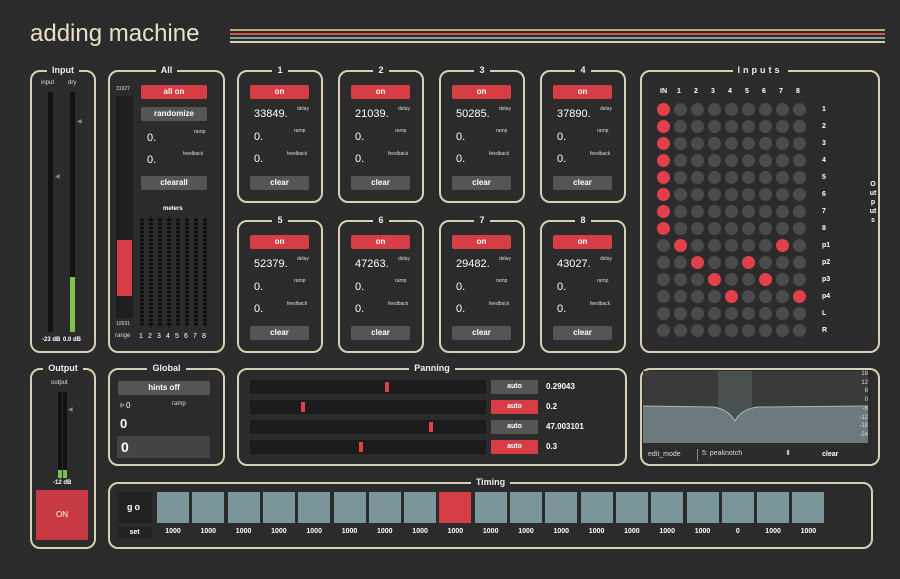 The width and height of the screenshot is (900, 579). I want to click on range-slider, so click(124, 207).